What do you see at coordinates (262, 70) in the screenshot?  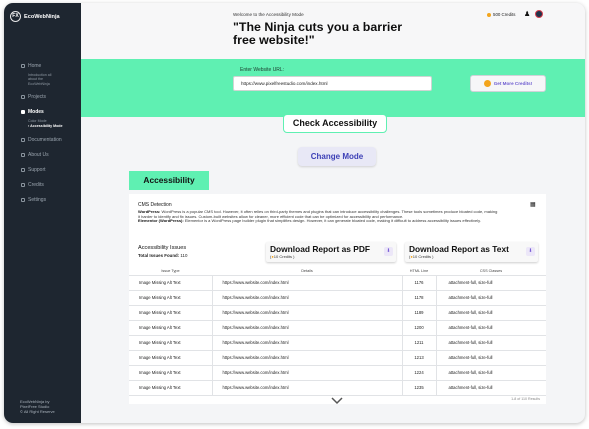 I see `url-label: Enter Website URL:` at bounding box center [262, 70].